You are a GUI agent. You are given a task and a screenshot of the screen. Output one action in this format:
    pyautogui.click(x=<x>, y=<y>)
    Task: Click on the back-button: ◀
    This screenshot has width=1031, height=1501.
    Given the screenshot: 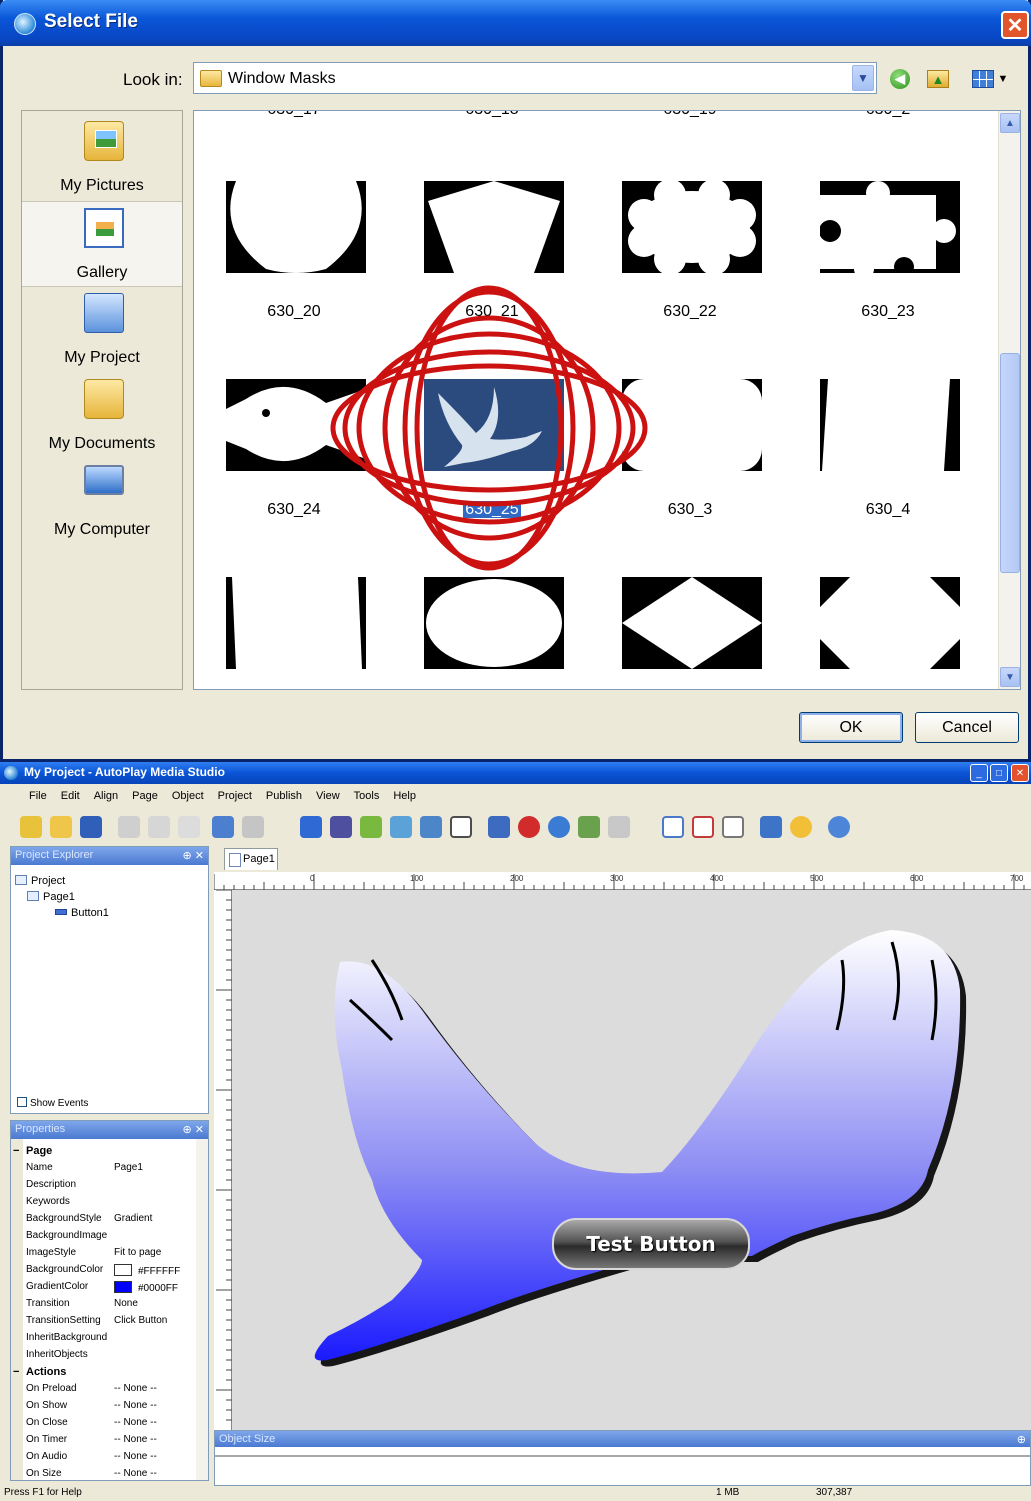 What is the action you would take?
    pyautogui.click(x=900, y=79)
    